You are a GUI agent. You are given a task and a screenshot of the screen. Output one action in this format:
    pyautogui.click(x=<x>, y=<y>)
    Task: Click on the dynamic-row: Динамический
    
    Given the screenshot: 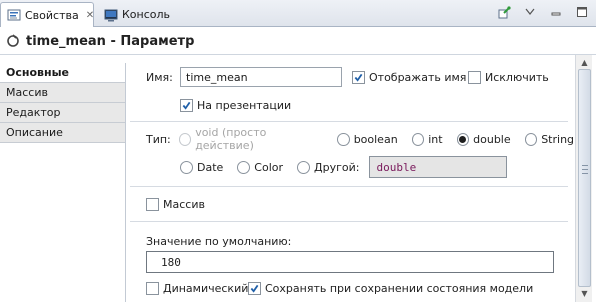 What is the action you would take?
    pyautogui.click(x=197, y=288)
    